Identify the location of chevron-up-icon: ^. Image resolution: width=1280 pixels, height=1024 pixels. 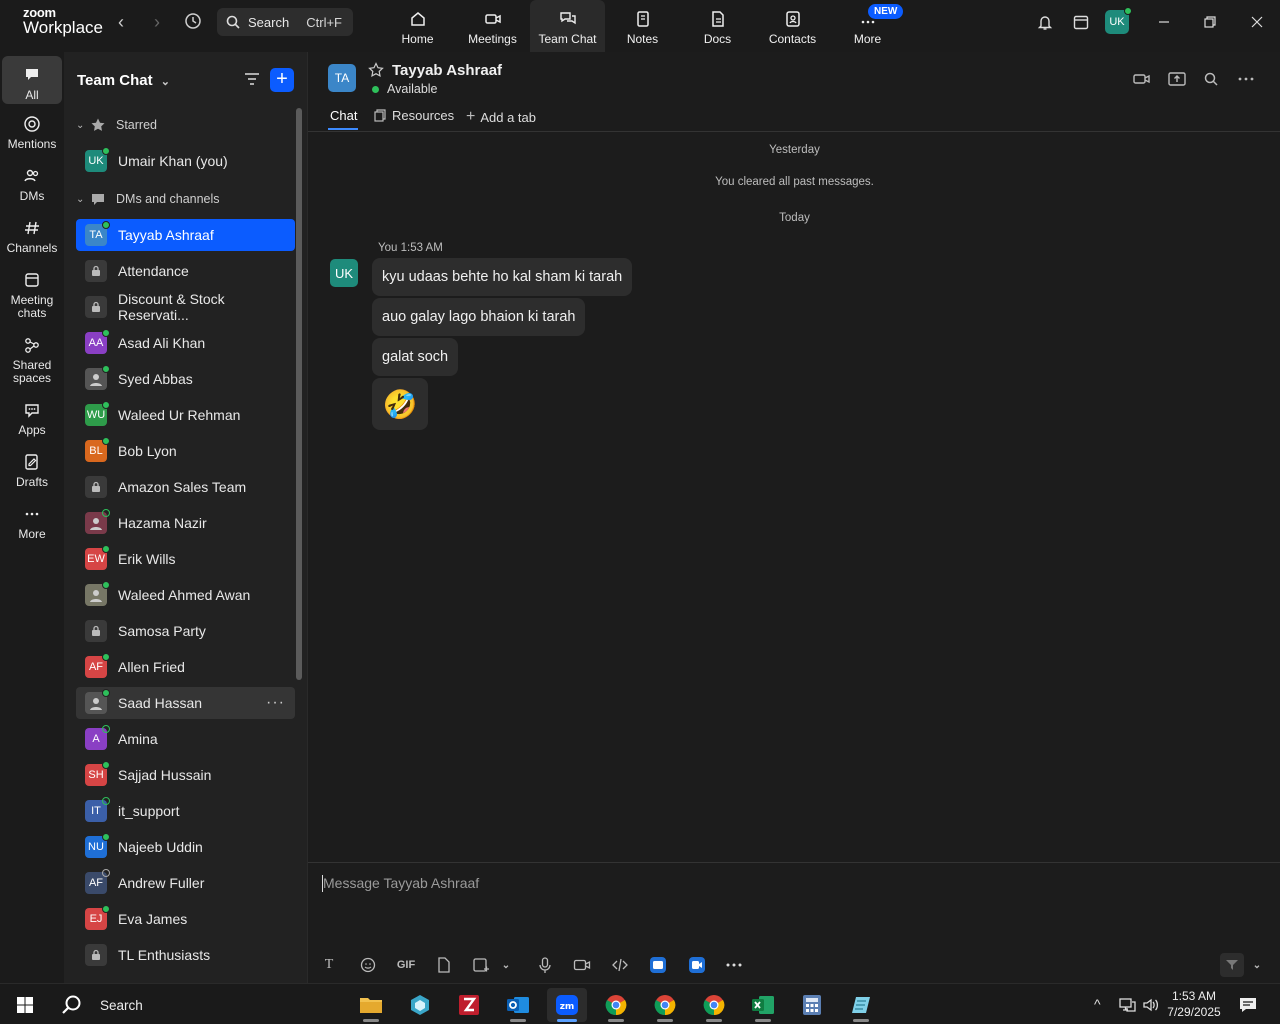
(1097, 1004).